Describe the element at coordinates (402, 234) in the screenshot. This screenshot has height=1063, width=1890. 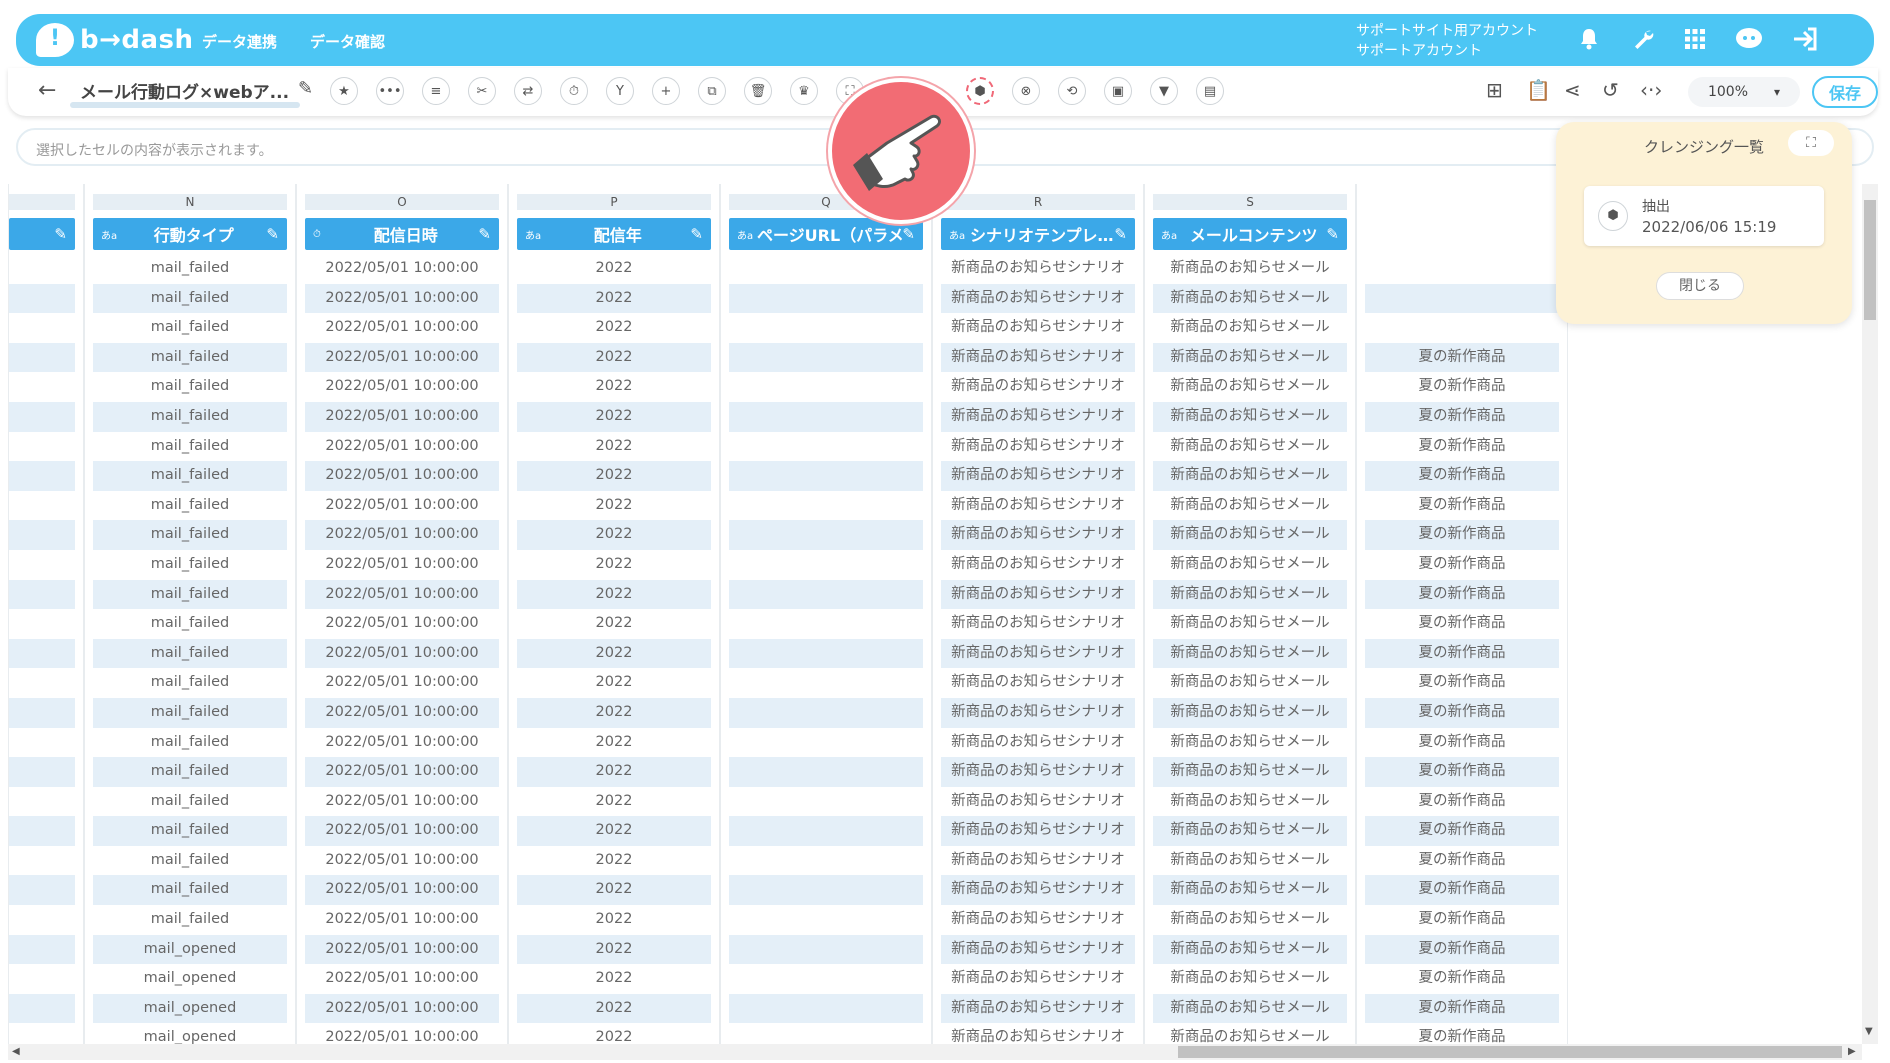
I see `column-header: ⏱ 配信日時 ✎` at that location.